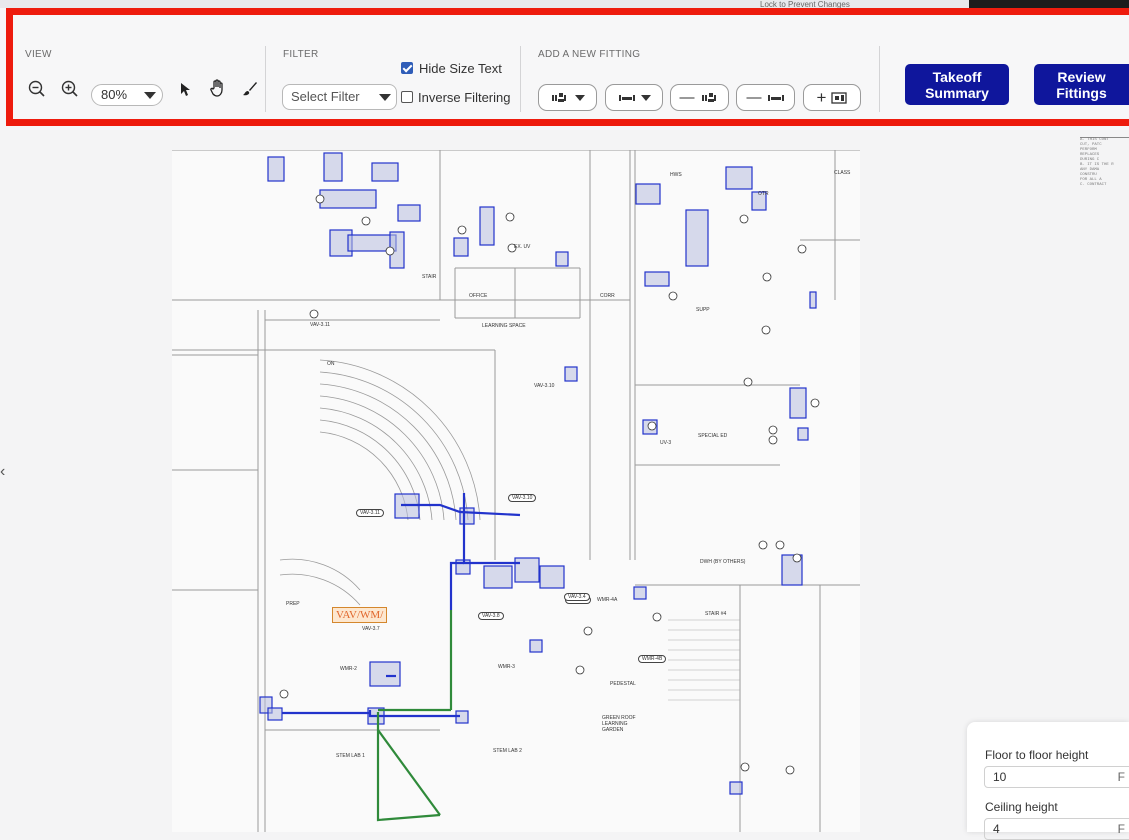 The image size is (1129, 840). I want to click on drawing-label: OFFICE, so click(478, 296).